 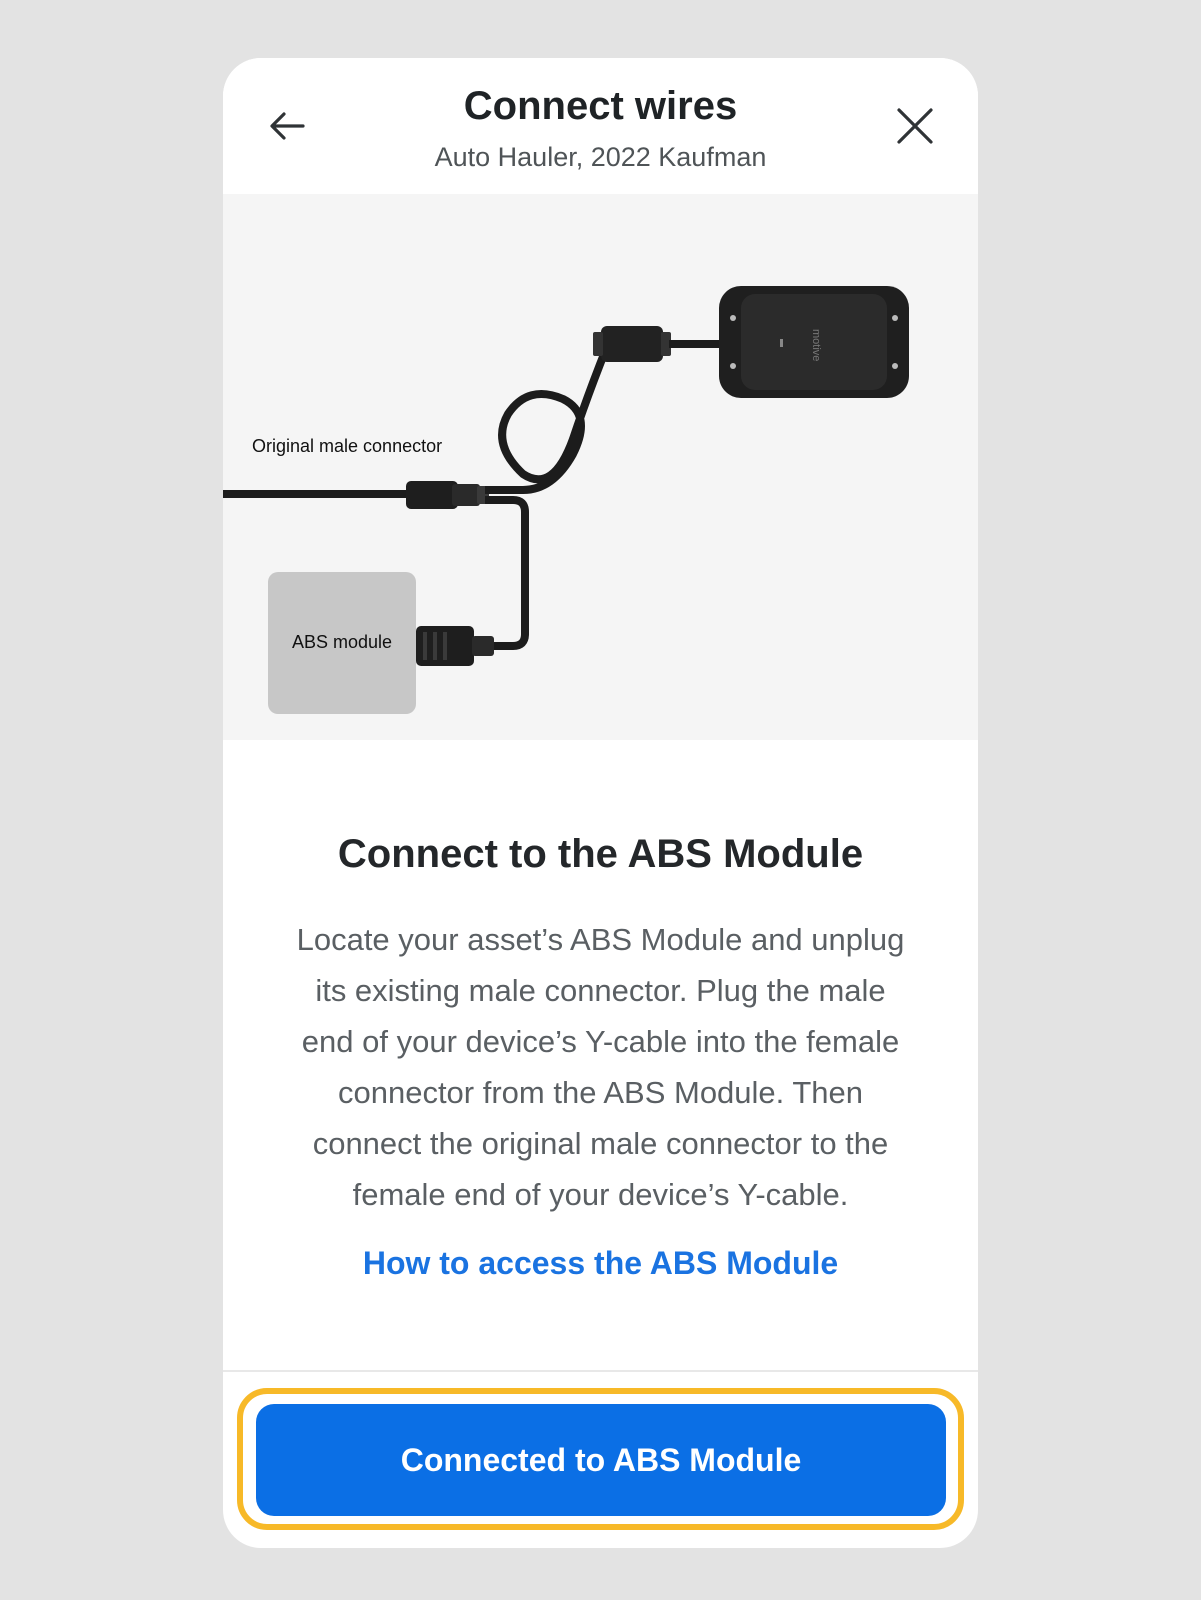 I want to click on instruction-line: connector from the ABS Module. Then, so click(x=600, y=1092).